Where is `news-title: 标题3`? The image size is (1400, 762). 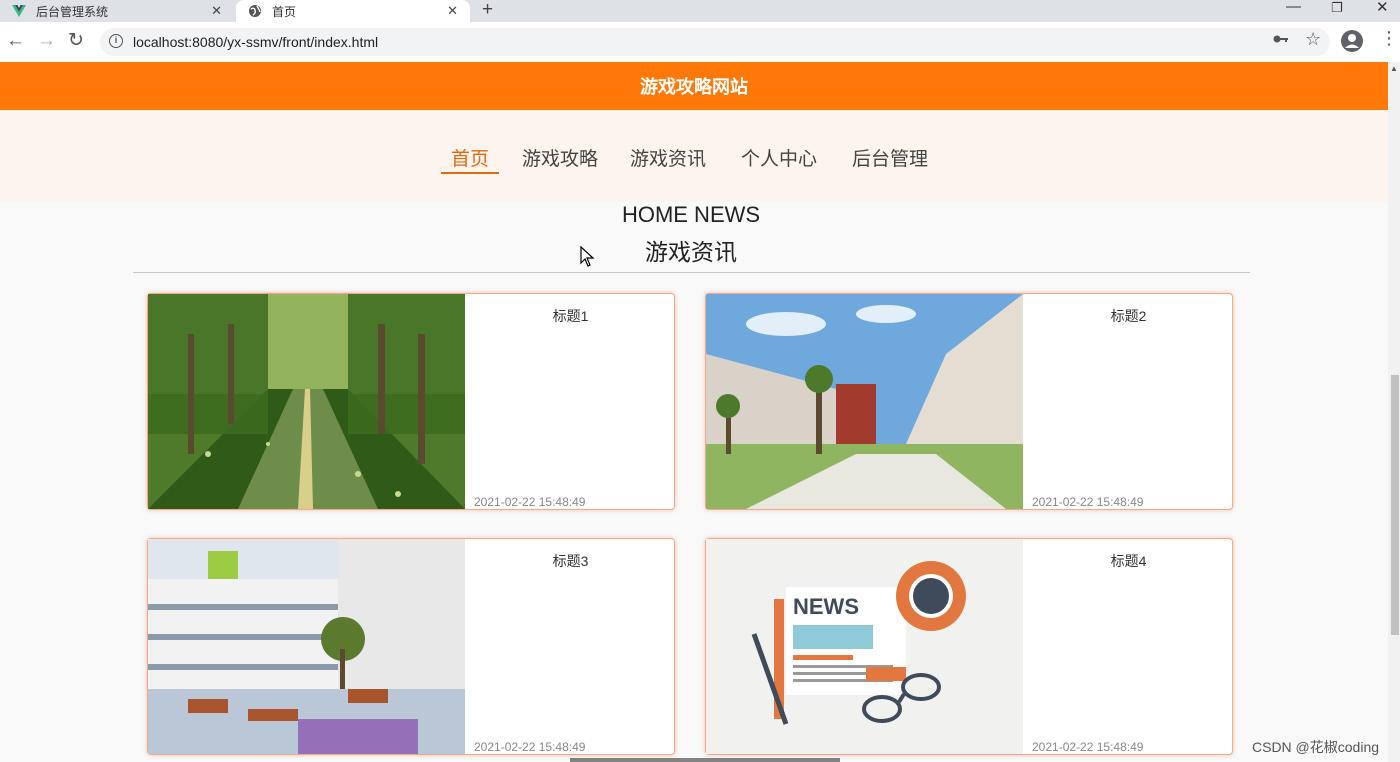 news-title: 标题3 is located at coordinates (570, 561).